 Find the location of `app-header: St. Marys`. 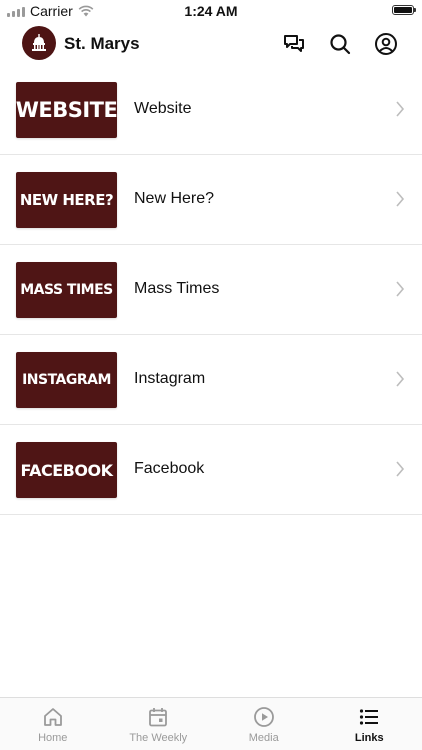

app-header: St. Marys is located at coordinates (211, 44).